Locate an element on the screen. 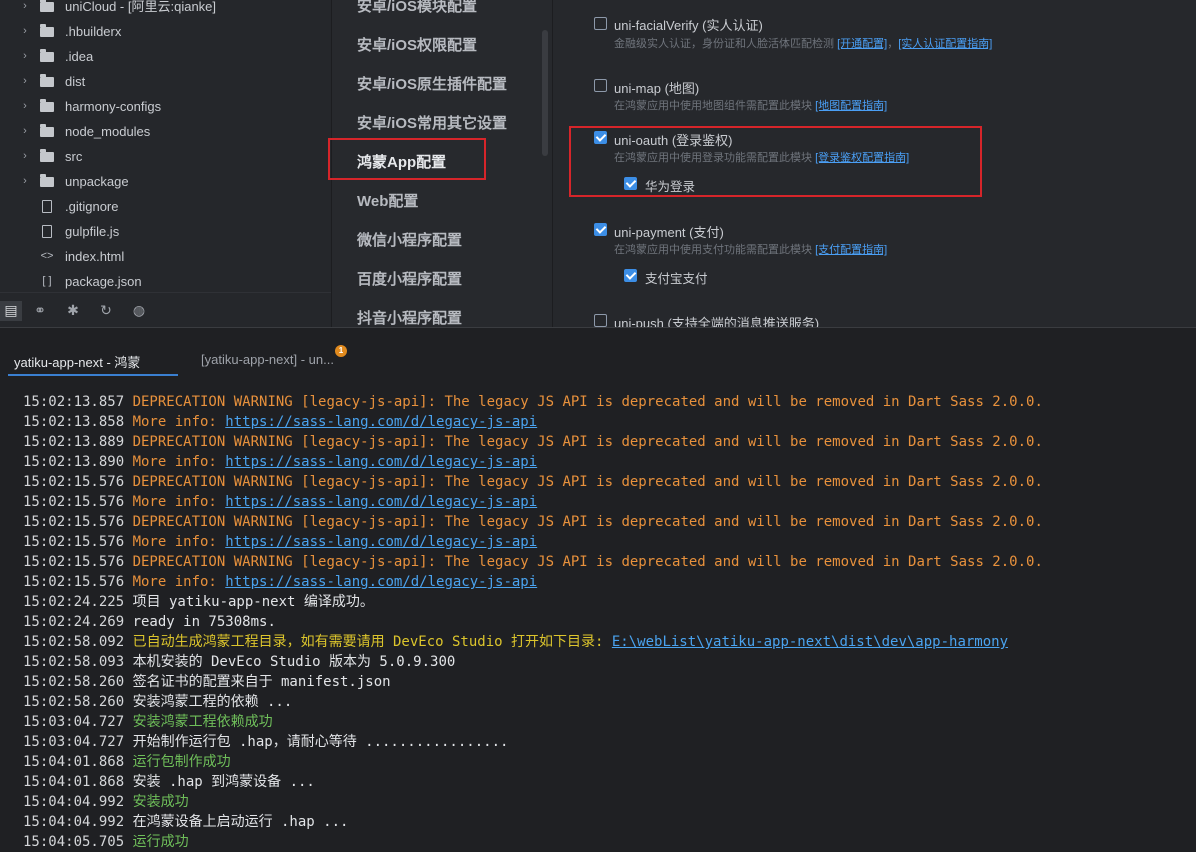  nav-item-android-ios-modules: 安卓/iOS模块配置 is located at coordinates (417, 8).